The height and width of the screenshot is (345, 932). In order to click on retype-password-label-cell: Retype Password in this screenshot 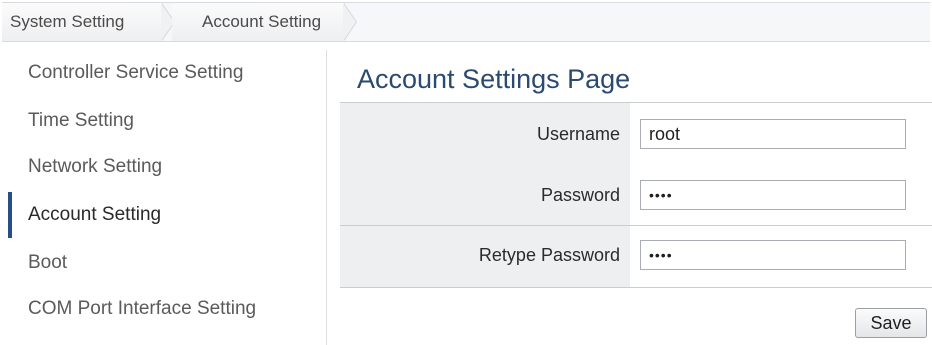, I will do `click(485, 256)`.